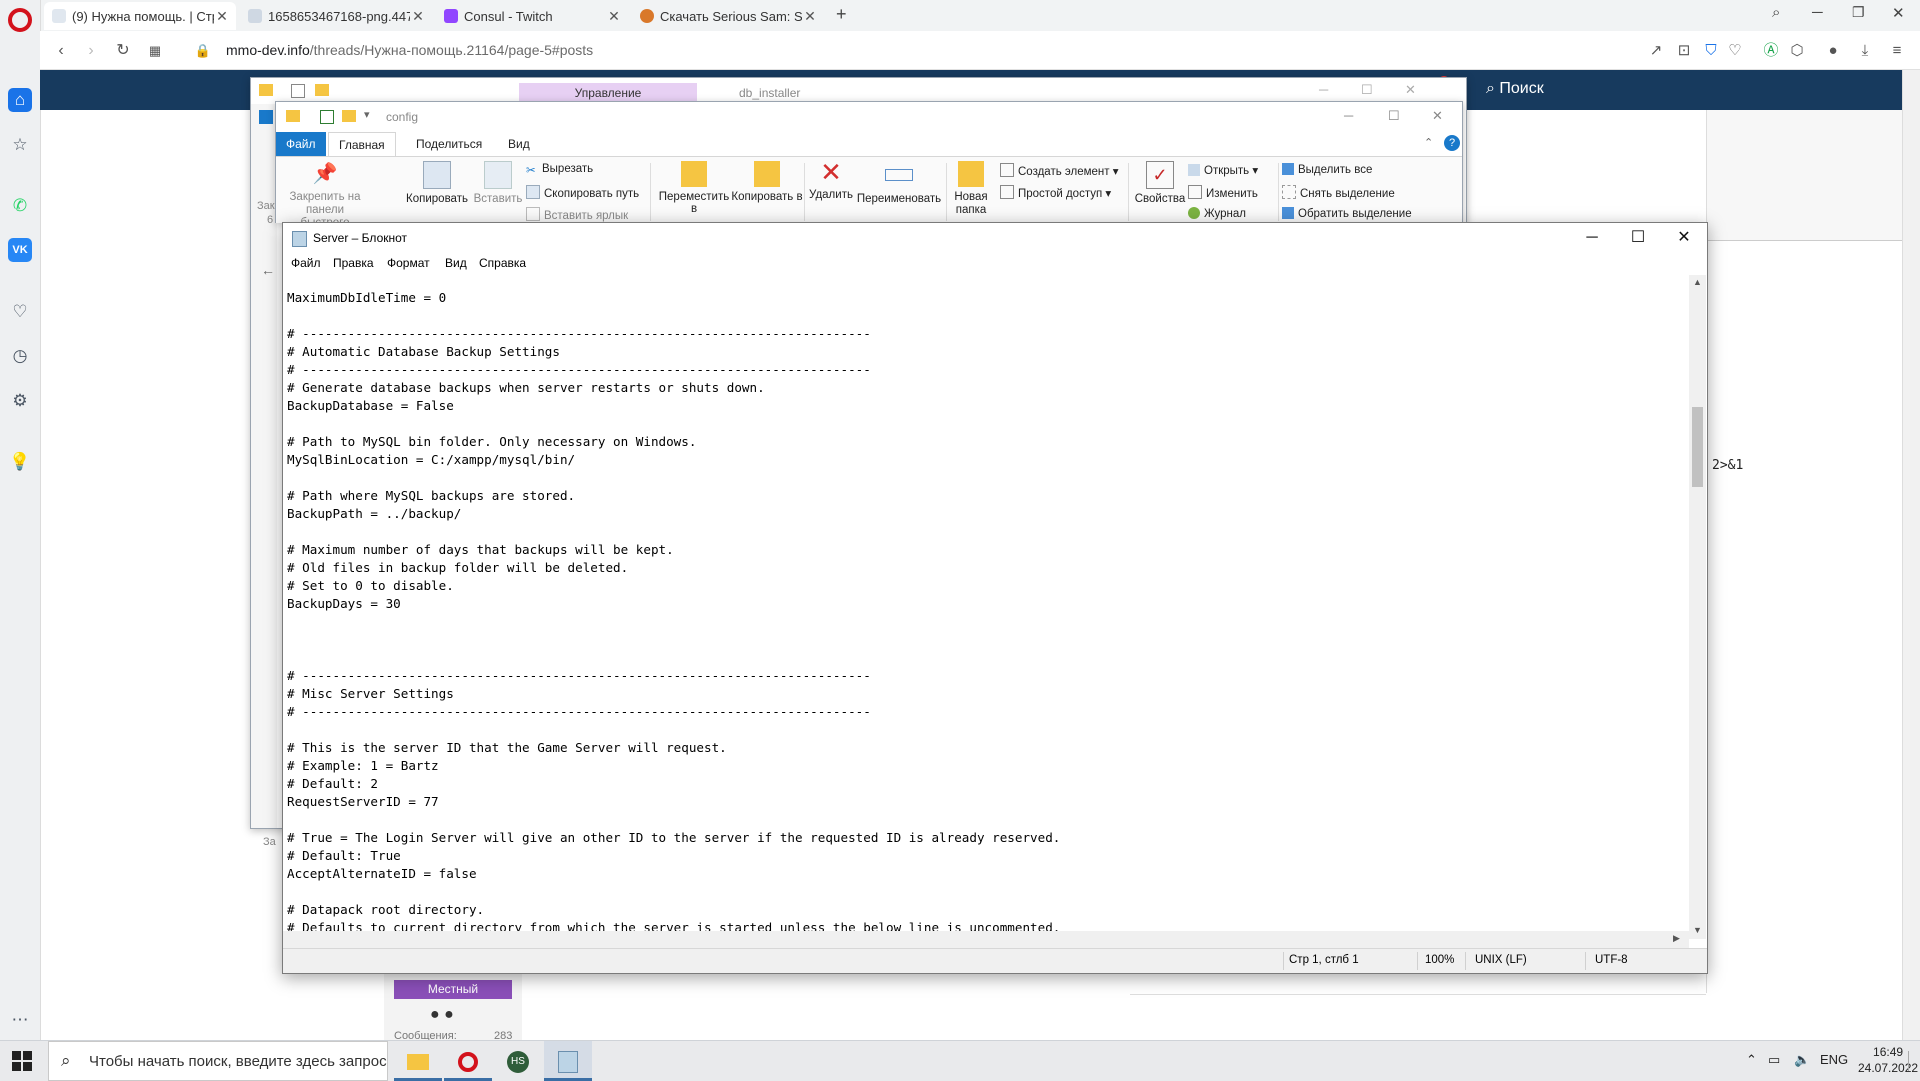 This screenshot has height=1081, width=1920. Describe the element at coordinates (408, 263) in the screenshot. I see `menu-format: Формат` at that location.